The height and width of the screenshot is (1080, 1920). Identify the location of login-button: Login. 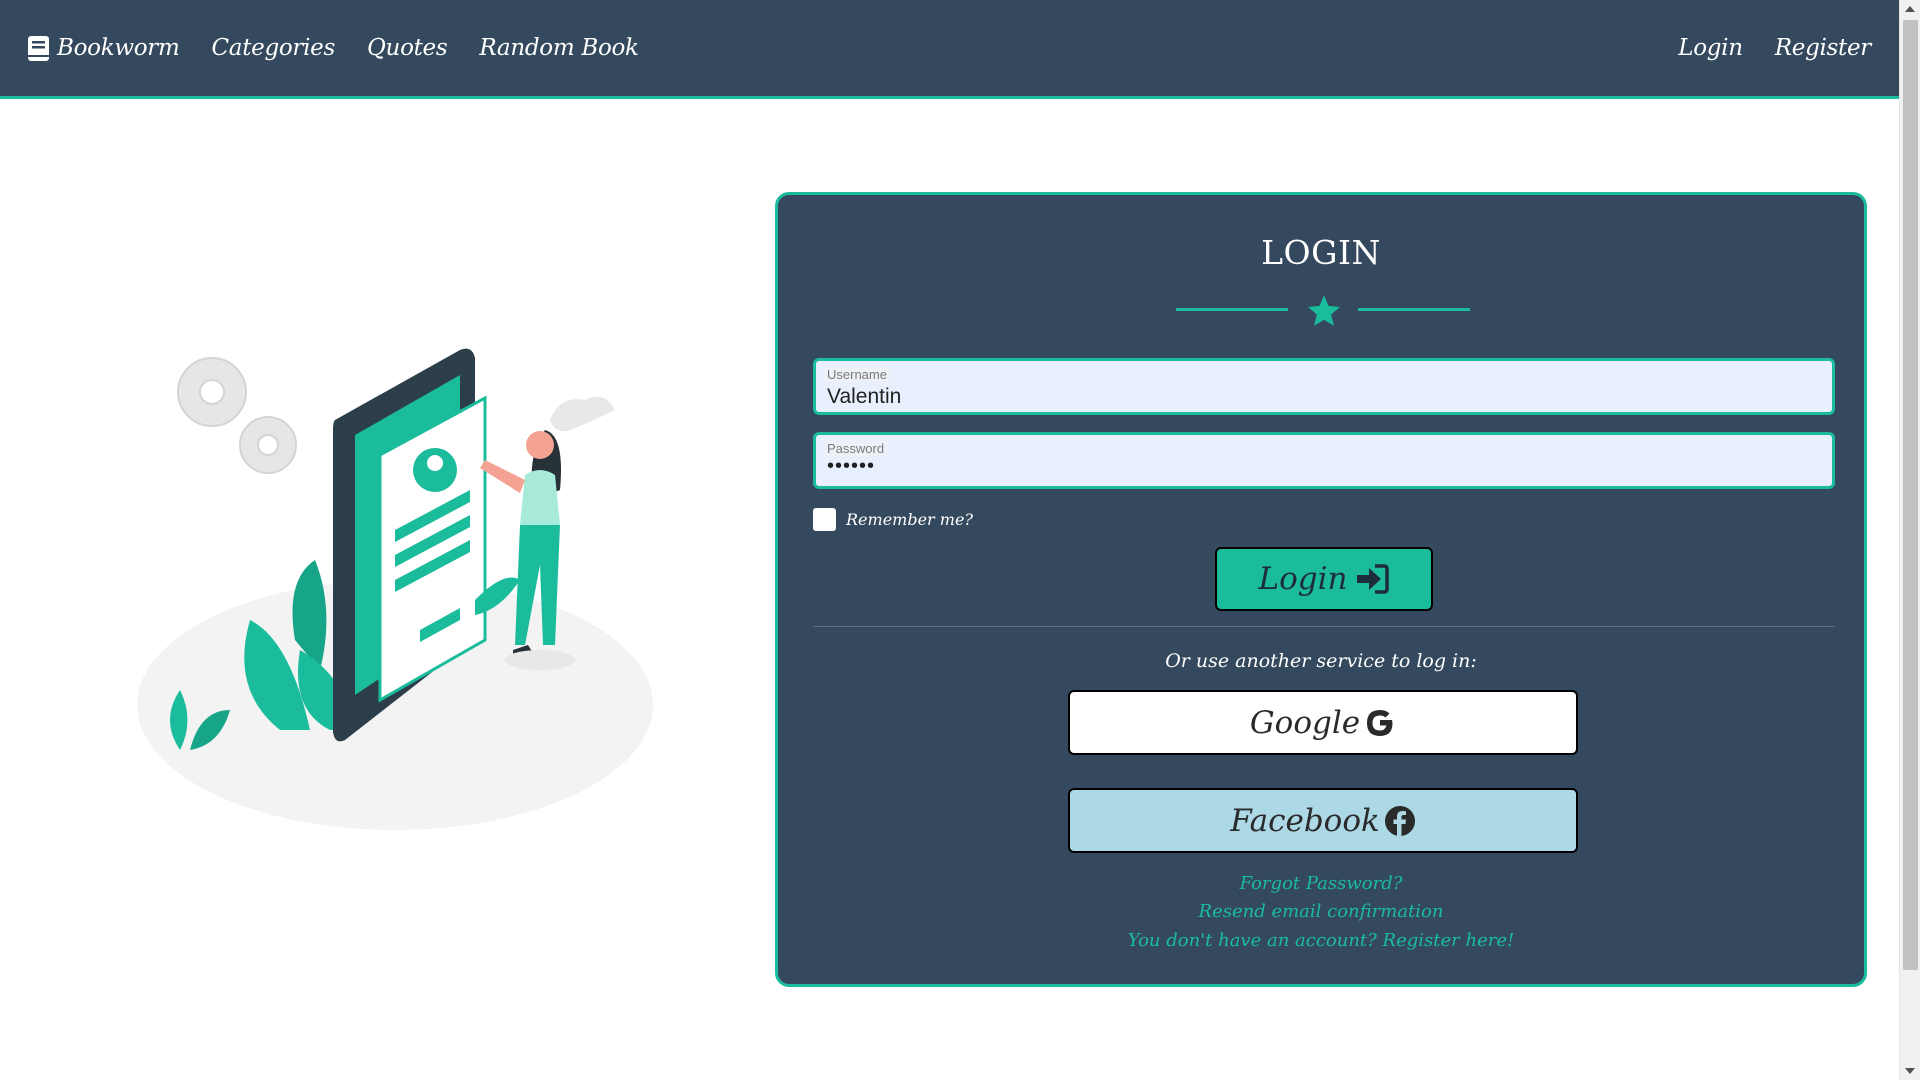
(1324, 579).